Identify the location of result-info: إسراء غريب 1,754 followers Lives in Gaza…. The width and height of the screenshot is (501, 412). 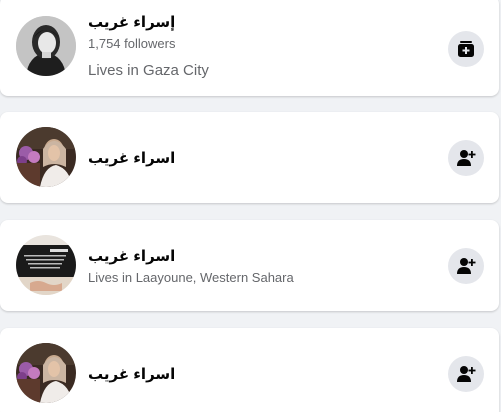
(148, 46).